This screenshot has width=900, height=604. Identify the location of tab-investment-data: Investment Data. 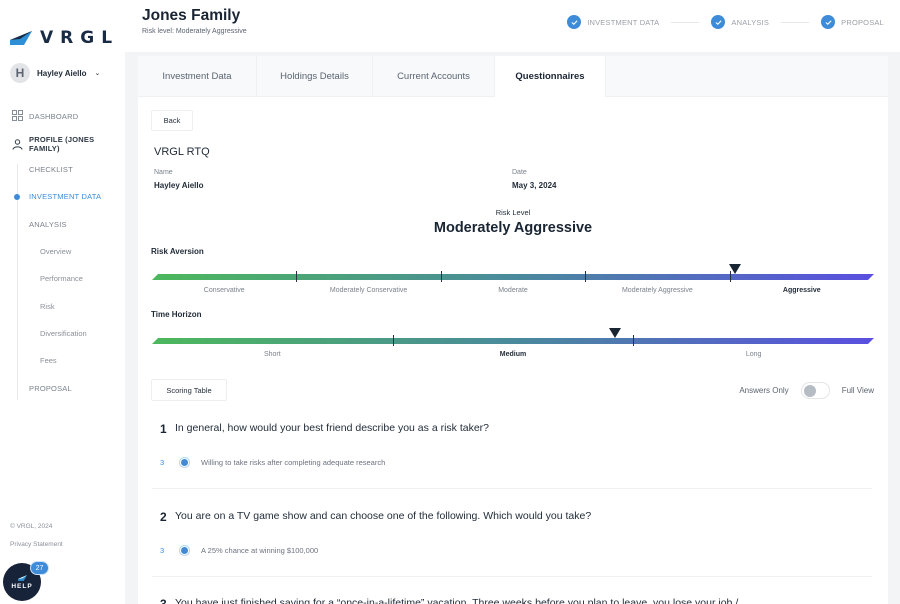
(197, 76).